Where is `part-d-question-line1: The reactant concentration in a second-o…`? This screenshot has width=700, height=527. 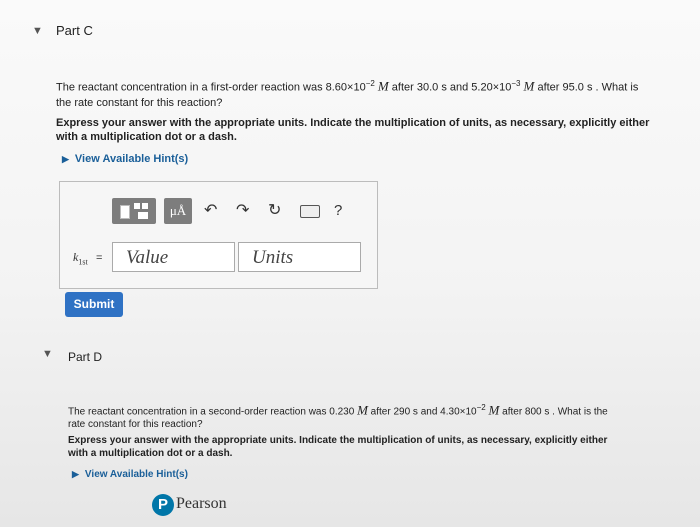
part-d-question-line1: The reactant concentration in a second-o… is located at coordinates (338, 410).